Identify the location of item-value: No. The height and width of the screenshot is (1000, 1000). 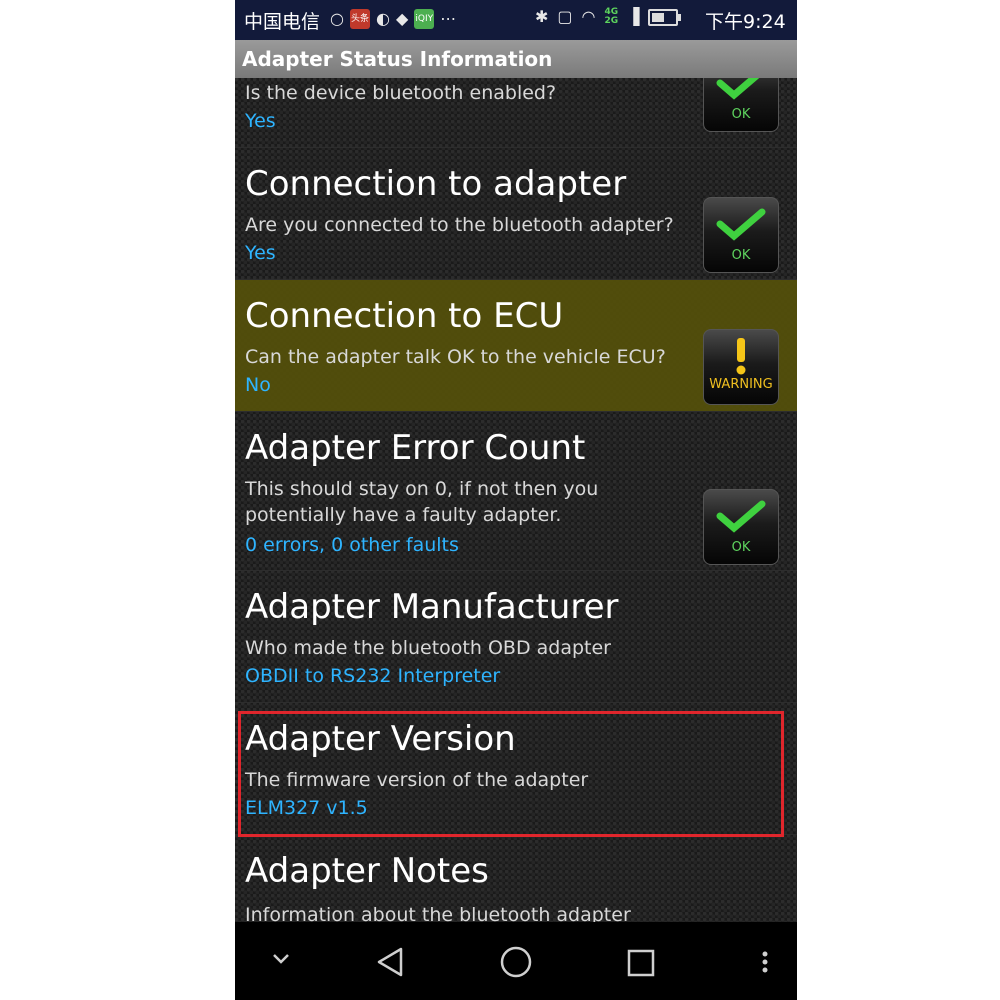
(258, 385).